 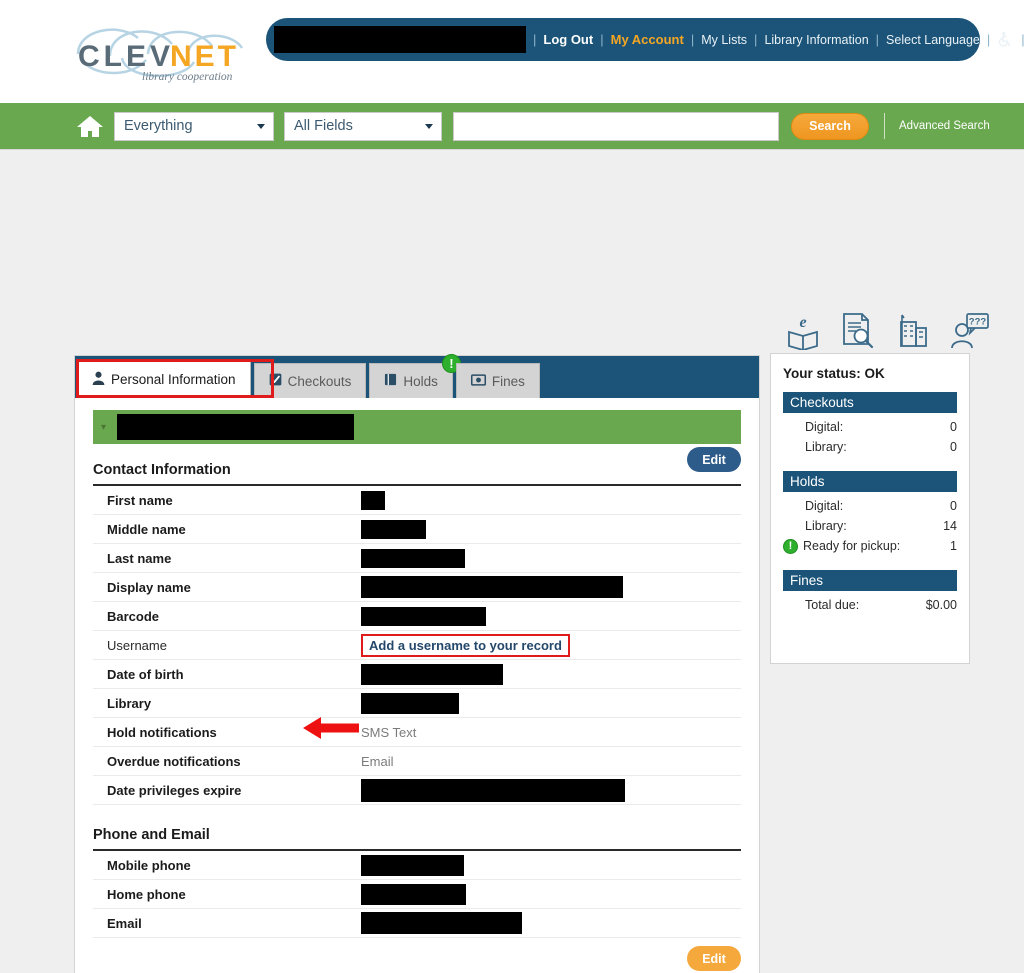 I want to click on search-input, so click(x=616, y=126).